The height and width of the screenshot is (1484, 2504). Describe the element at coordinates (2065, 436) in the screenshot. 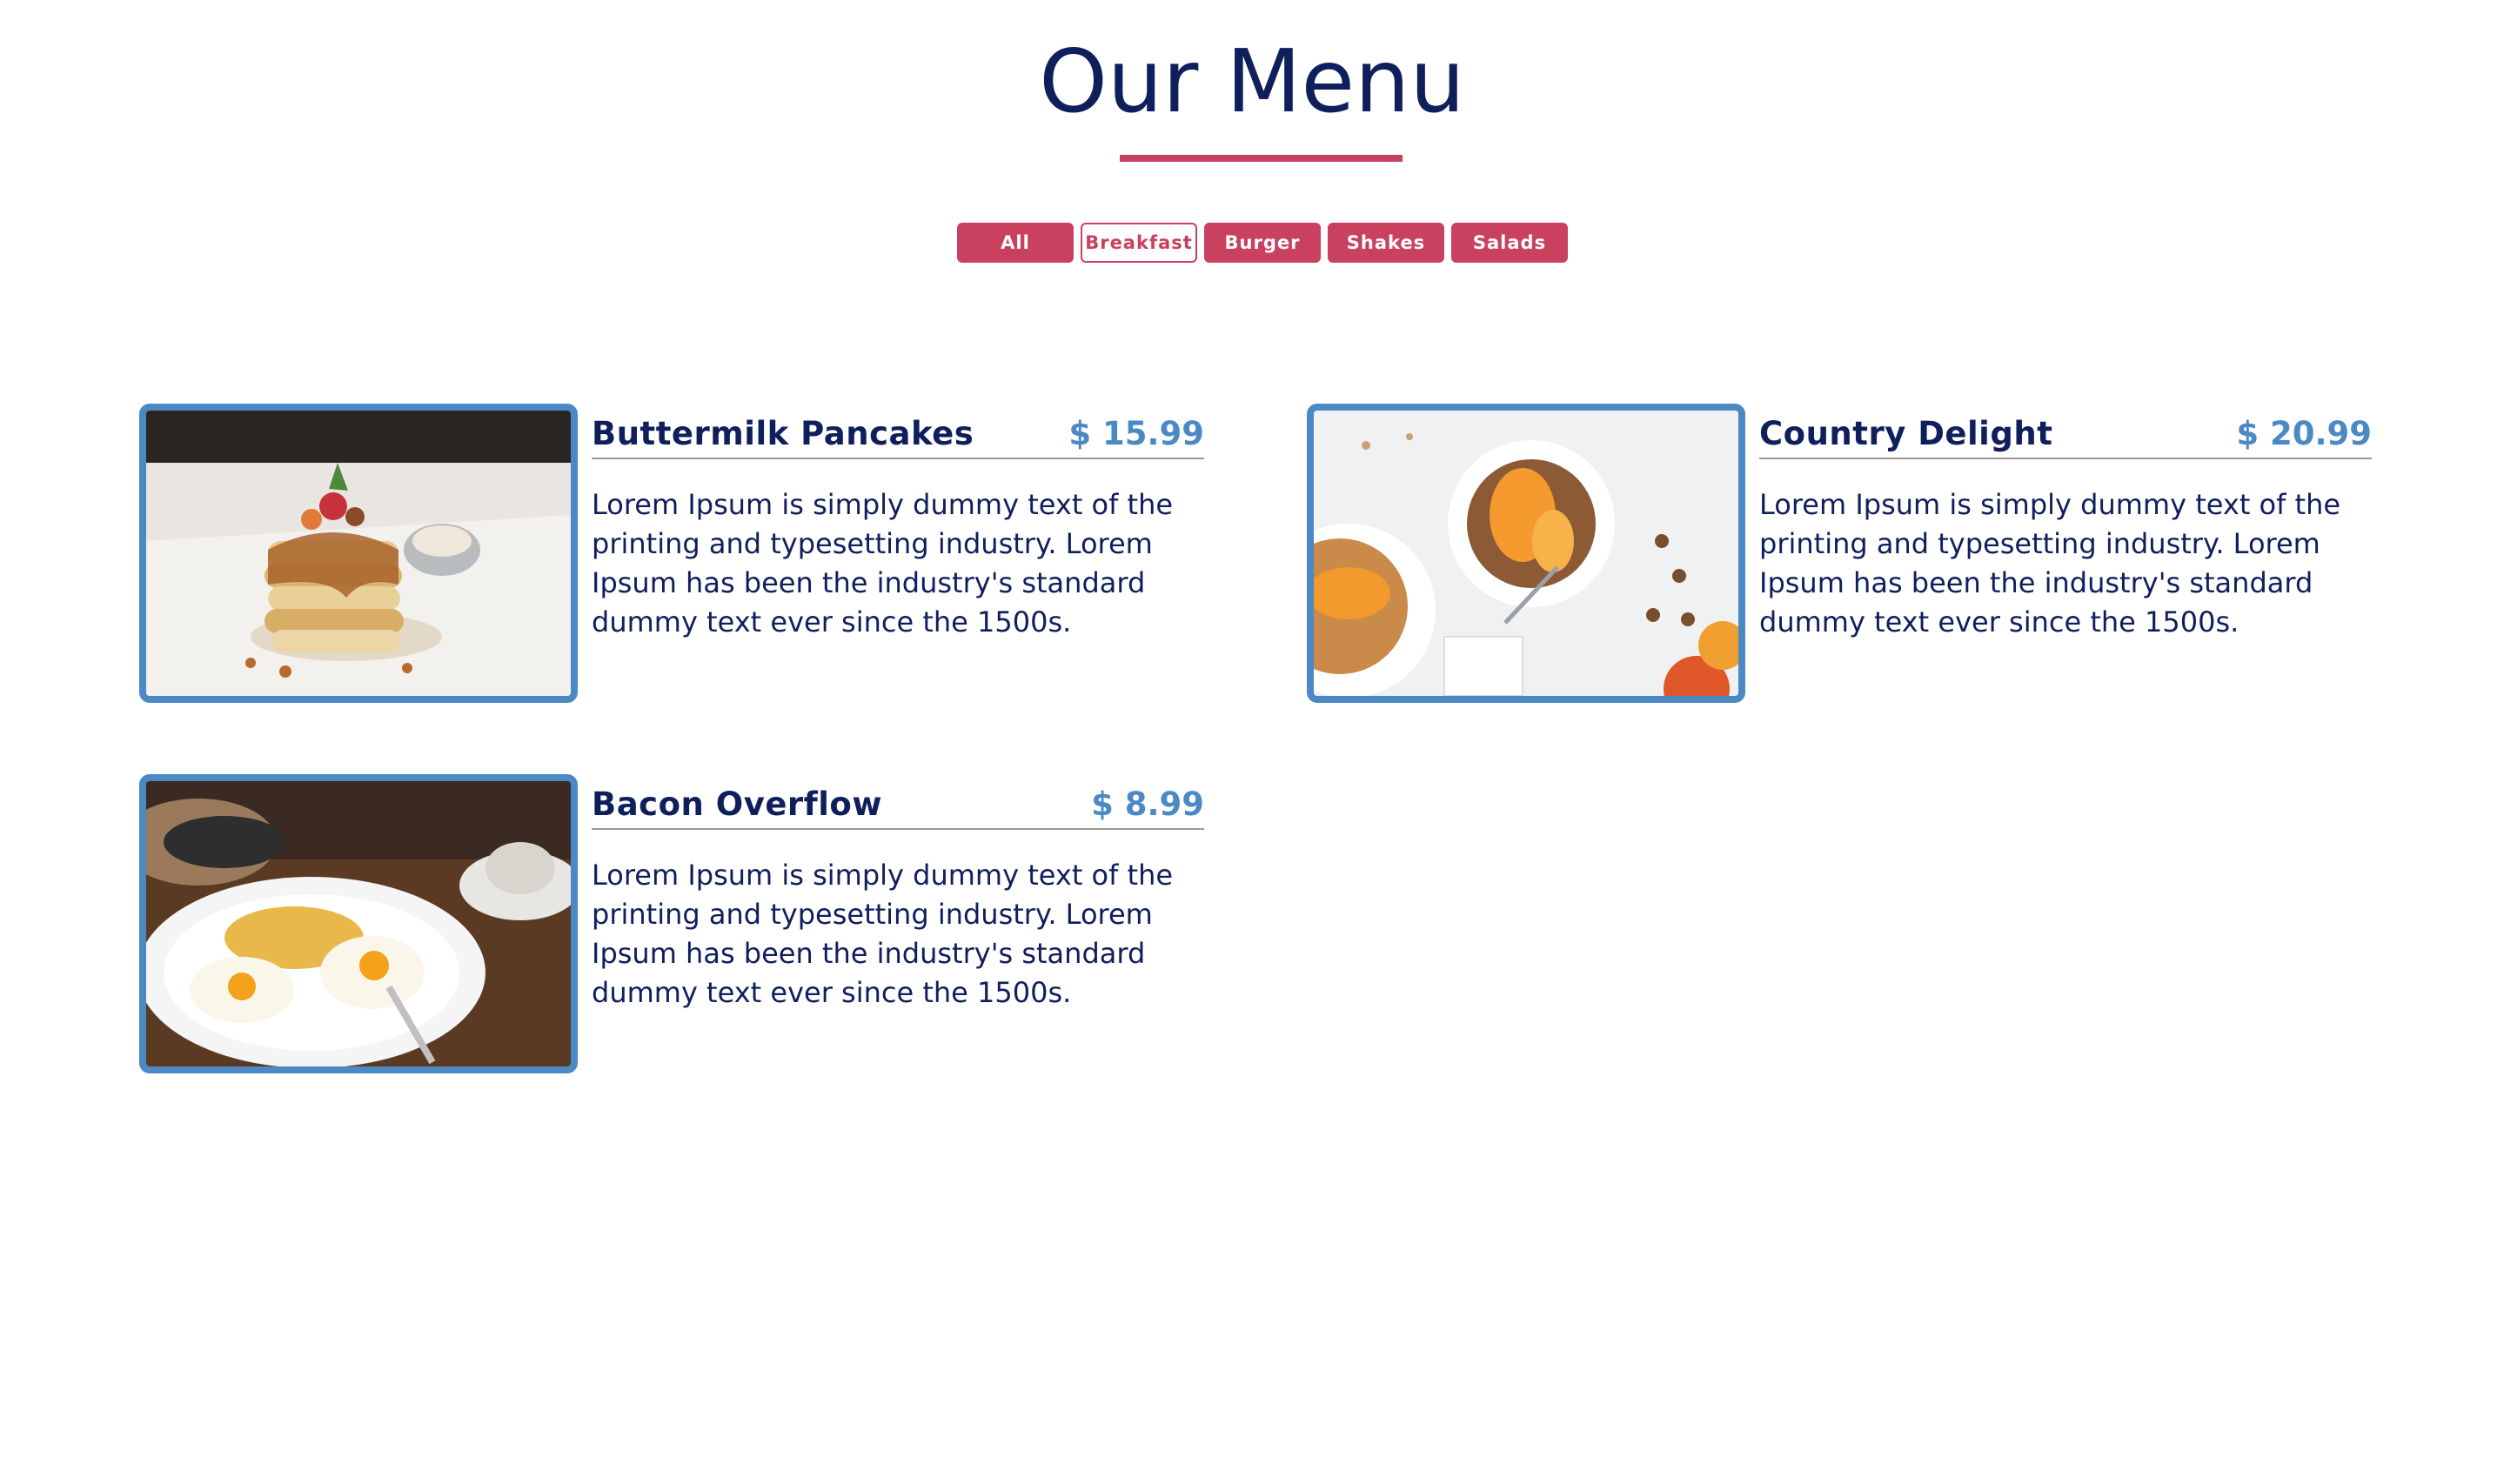

I see `menu-item-header: Country Delight $ 20.99` at that location.